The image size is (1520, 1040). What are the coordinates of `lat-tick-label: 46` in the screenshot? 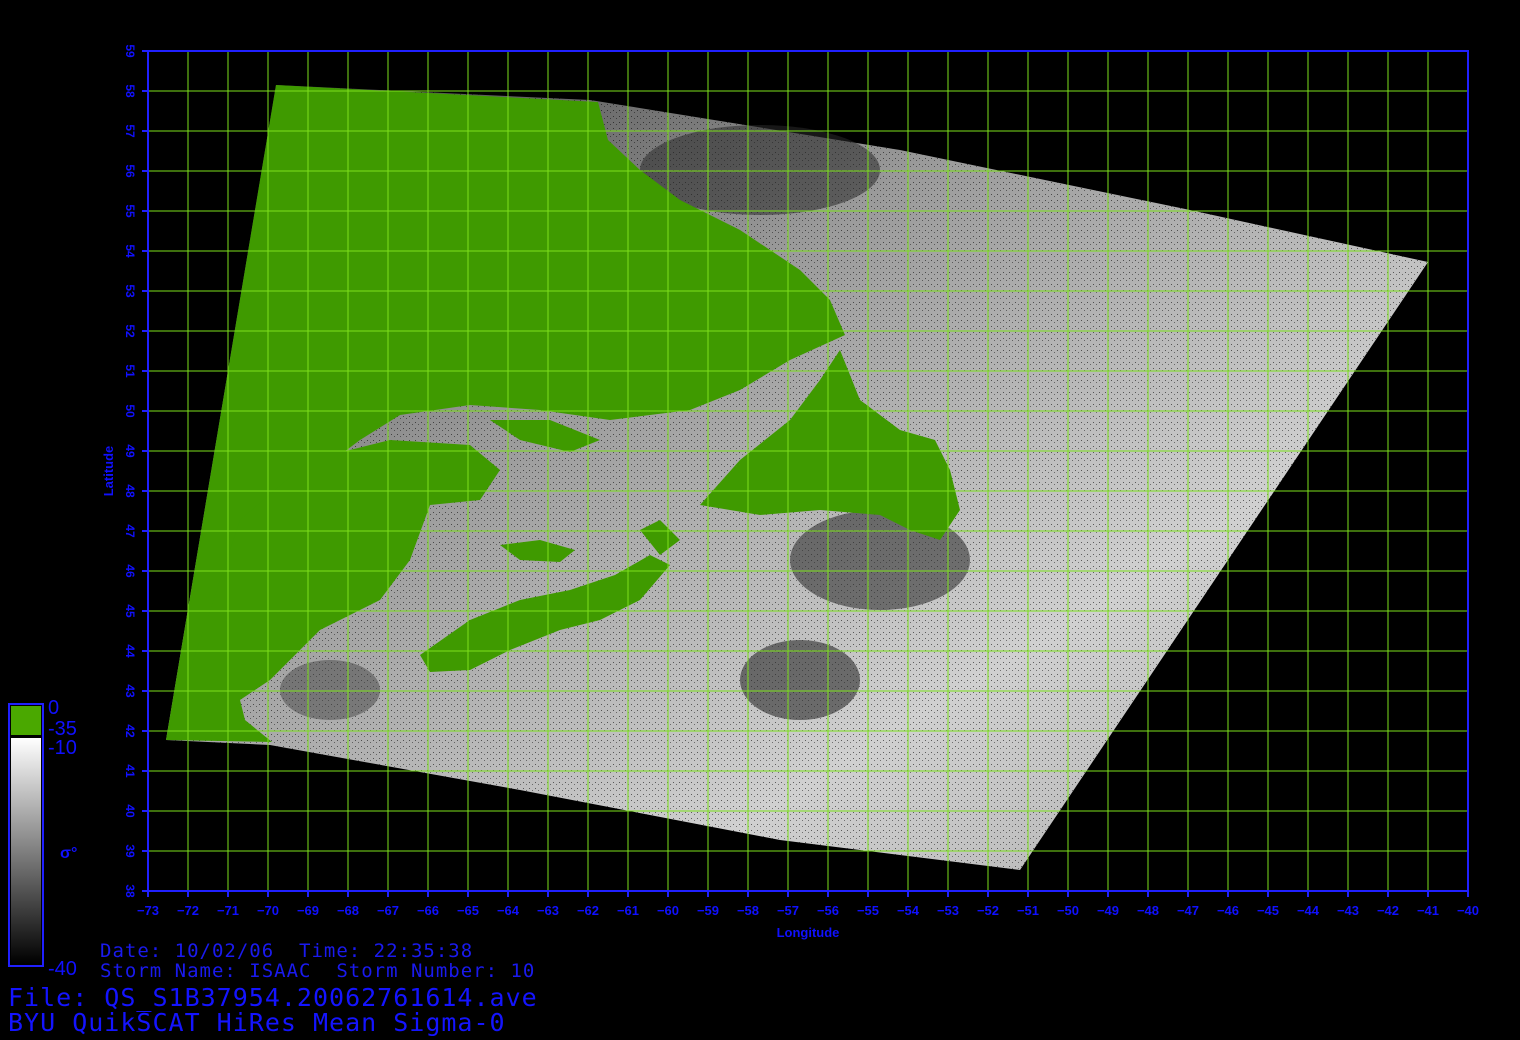 It's located at (130, 571).